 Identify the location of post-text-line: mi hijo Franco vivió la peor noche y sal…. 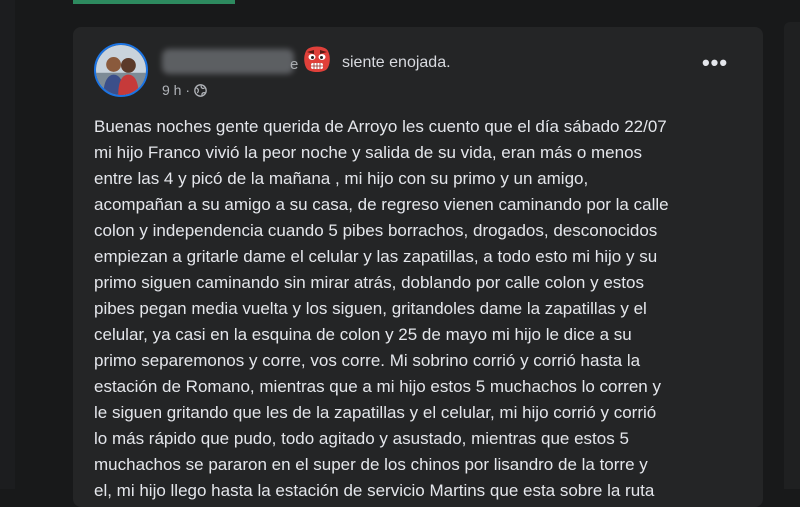
(368, 152).